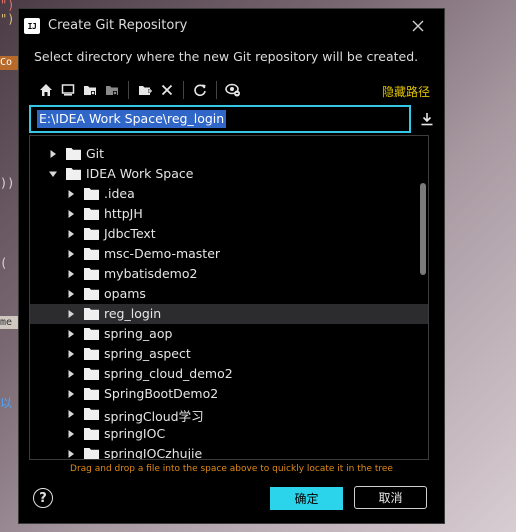 Image resolution: width=516 pixels, height=532 pixels. I want to click on new-folder-icon, so click(145, 90).